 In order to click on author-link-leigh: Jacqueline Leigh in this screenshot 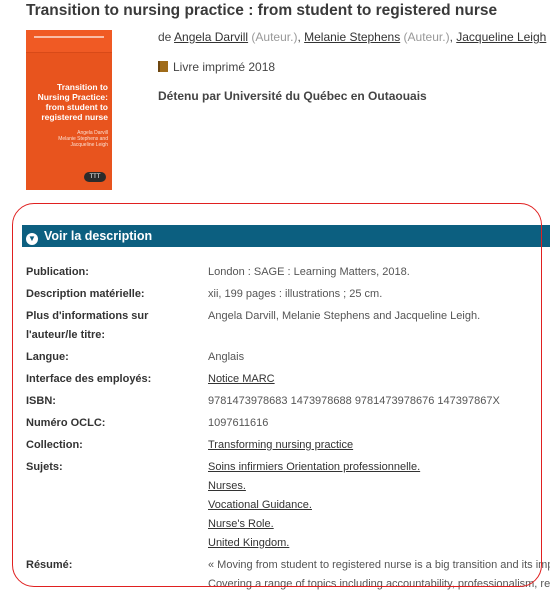, I will do `click(501, 37)`.